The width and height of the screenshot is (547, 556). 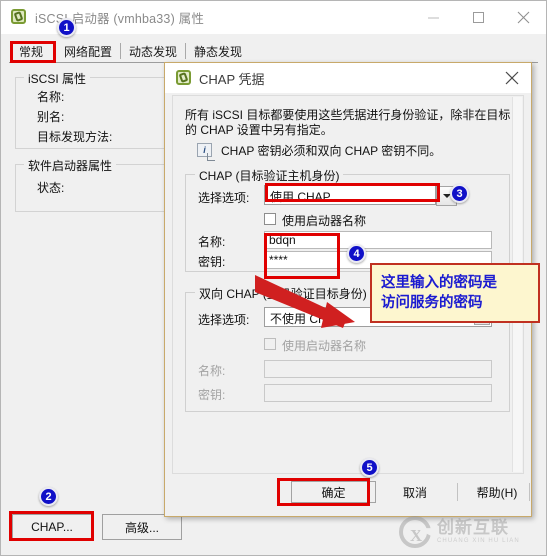 I want to click on dialog-note: CHAP 密钥必须和双向 CHAP 密钥不同。, so click(x=331, y=151).